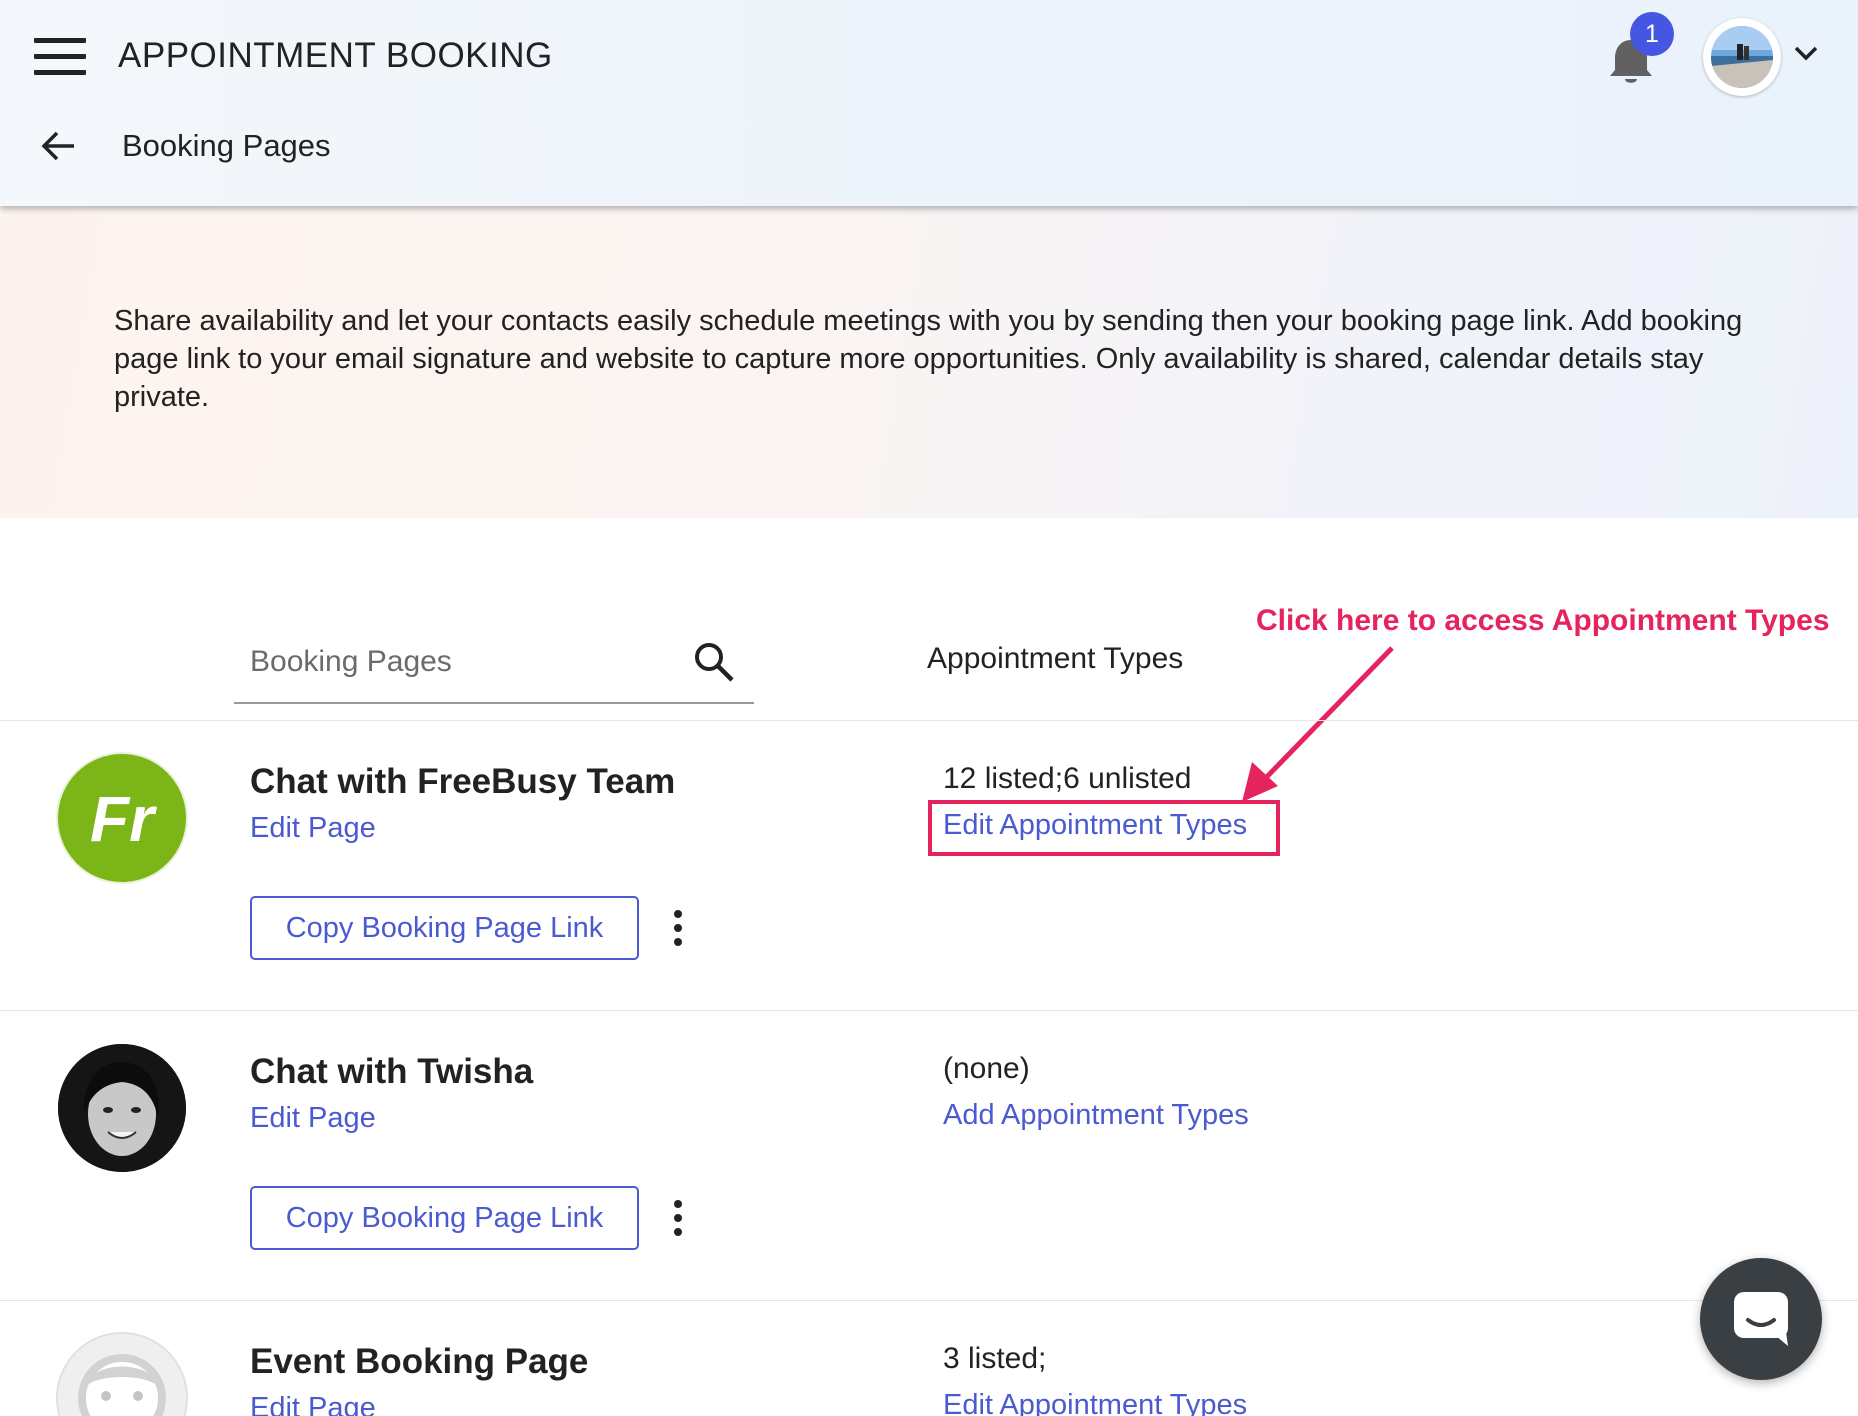 Image resolution: width=1858 pixels, height=1416 pixels. What do you see at coordinates (995, 1358) in the screenshot?
I see `appointment-types-summary: 3 listed;` at bounding box center [995, 1358].